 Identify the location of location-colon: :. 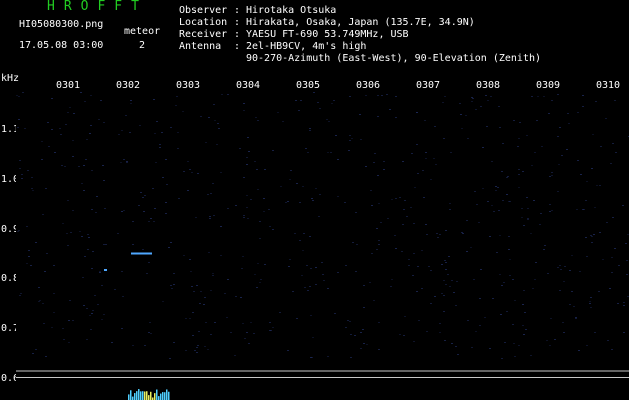
(237, 22).